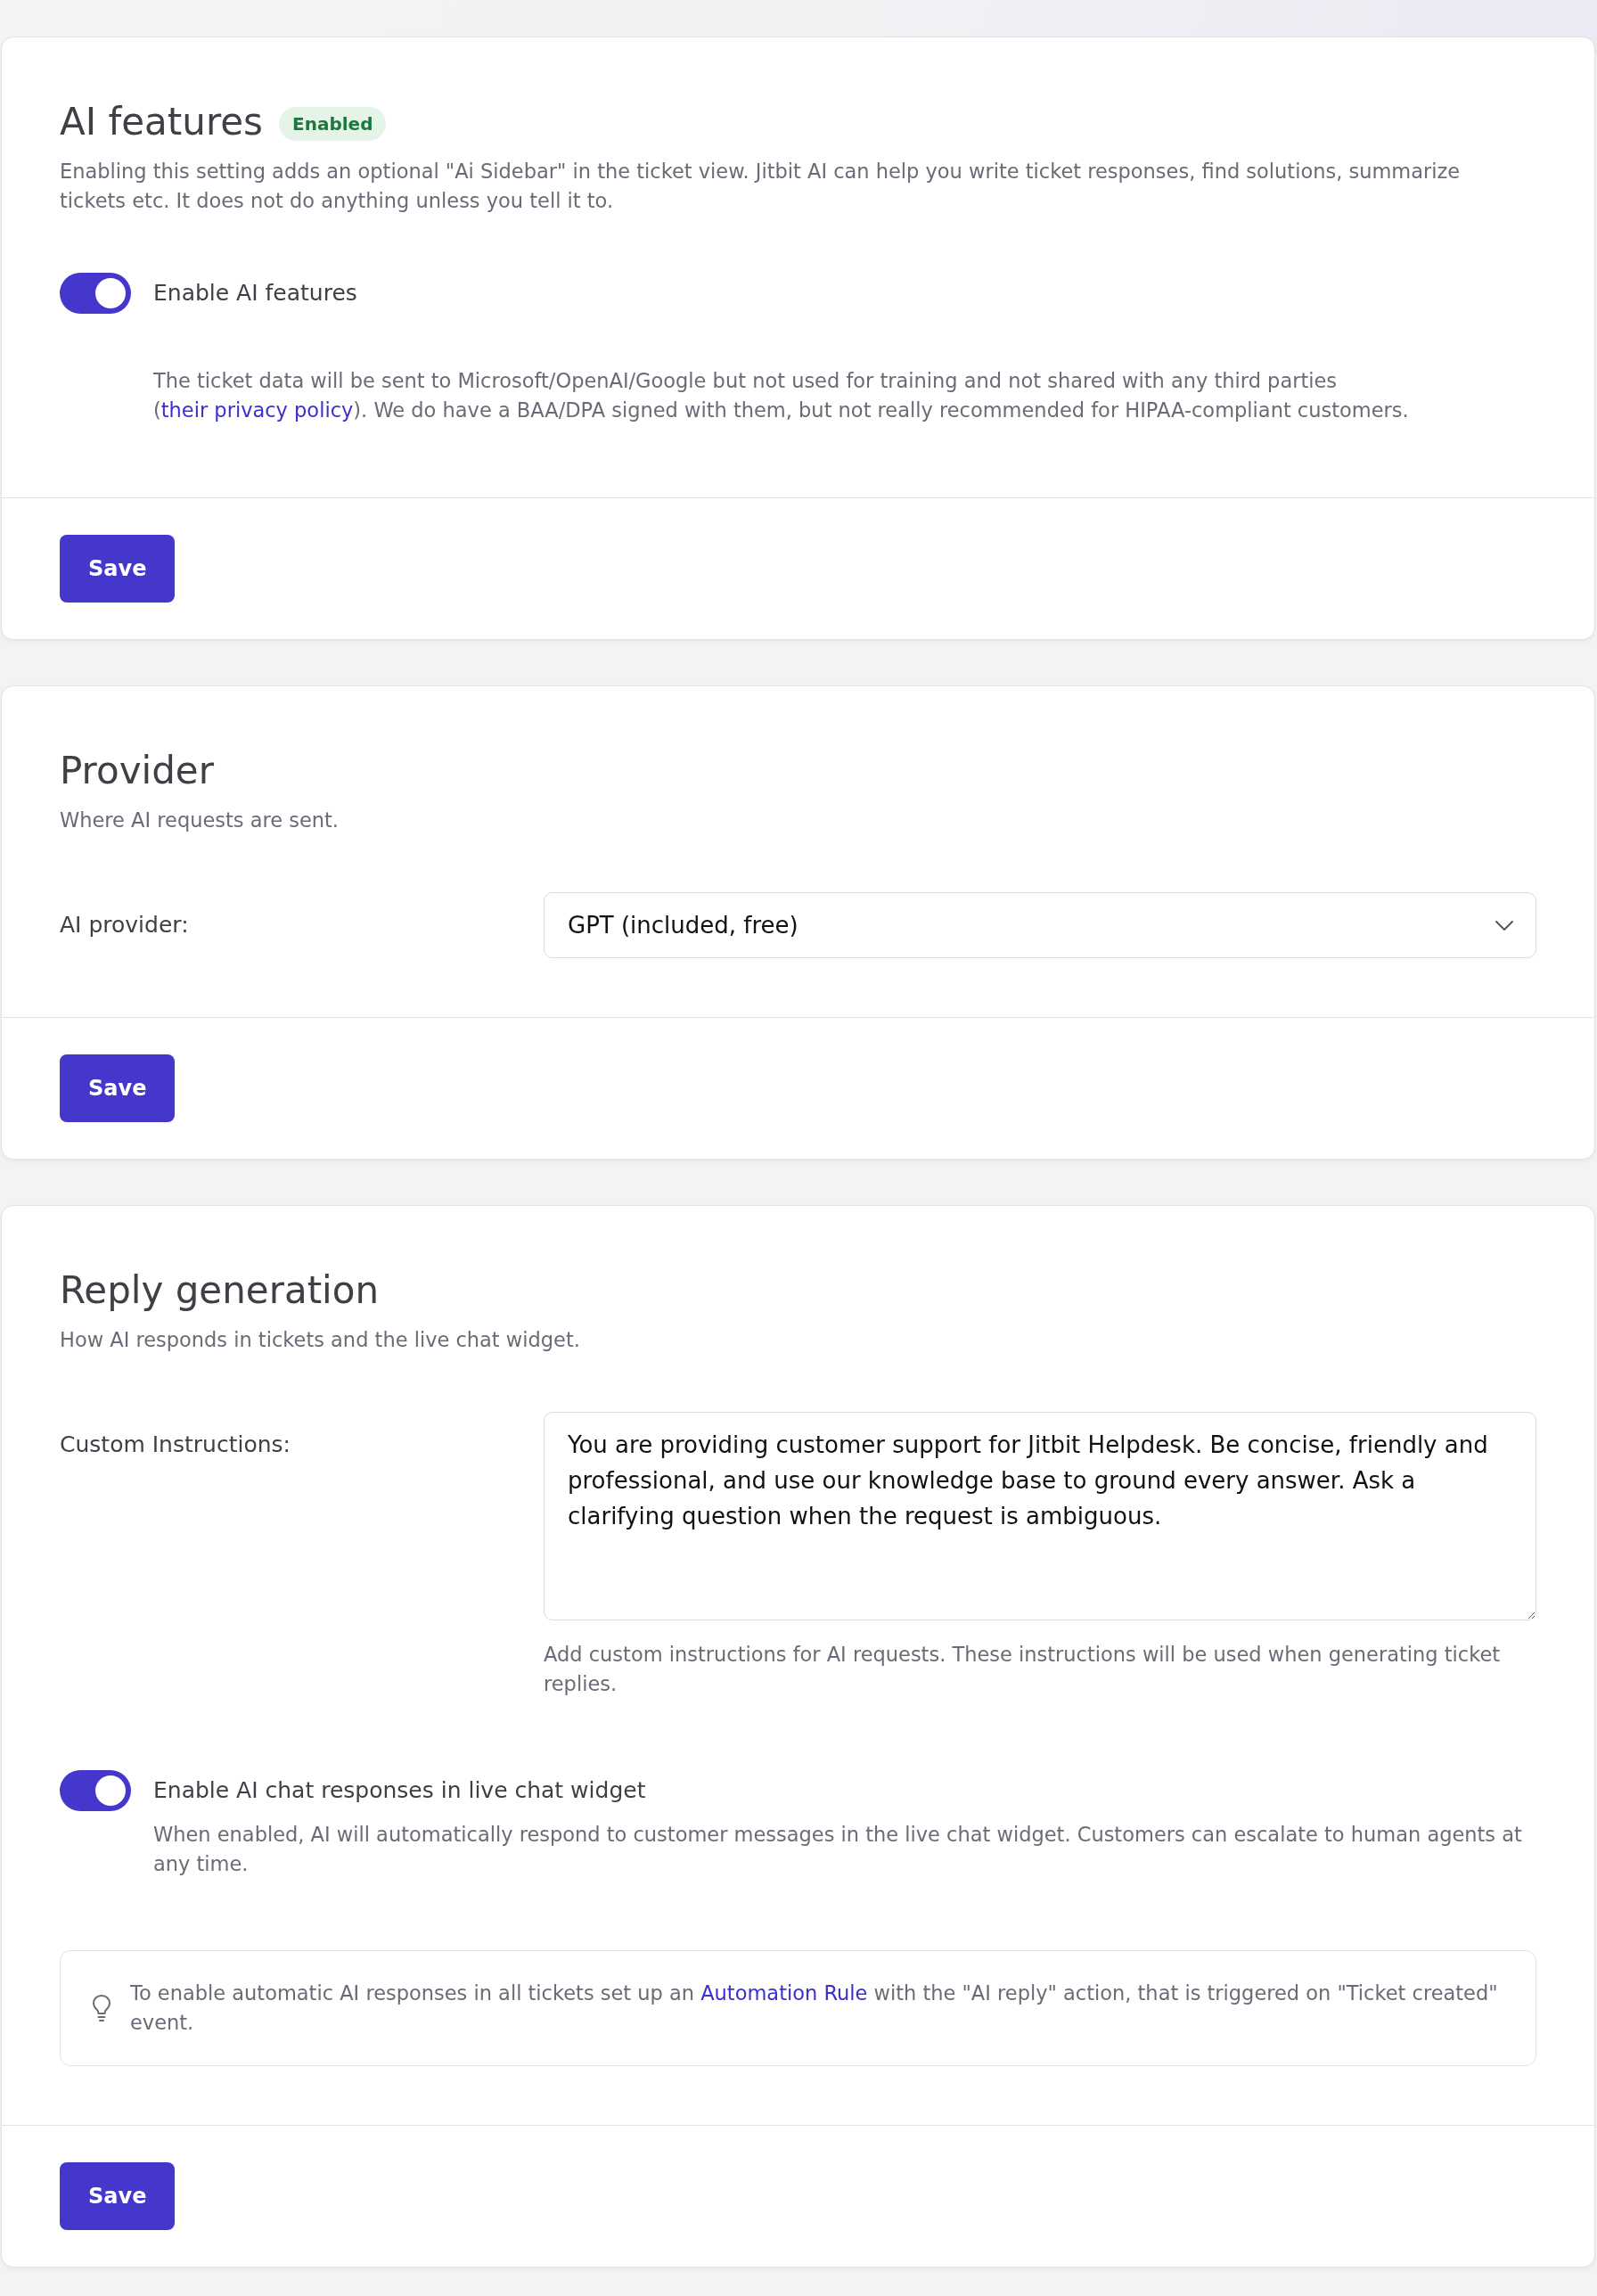  I want to click on section-title: Provider, so click(137, 771).